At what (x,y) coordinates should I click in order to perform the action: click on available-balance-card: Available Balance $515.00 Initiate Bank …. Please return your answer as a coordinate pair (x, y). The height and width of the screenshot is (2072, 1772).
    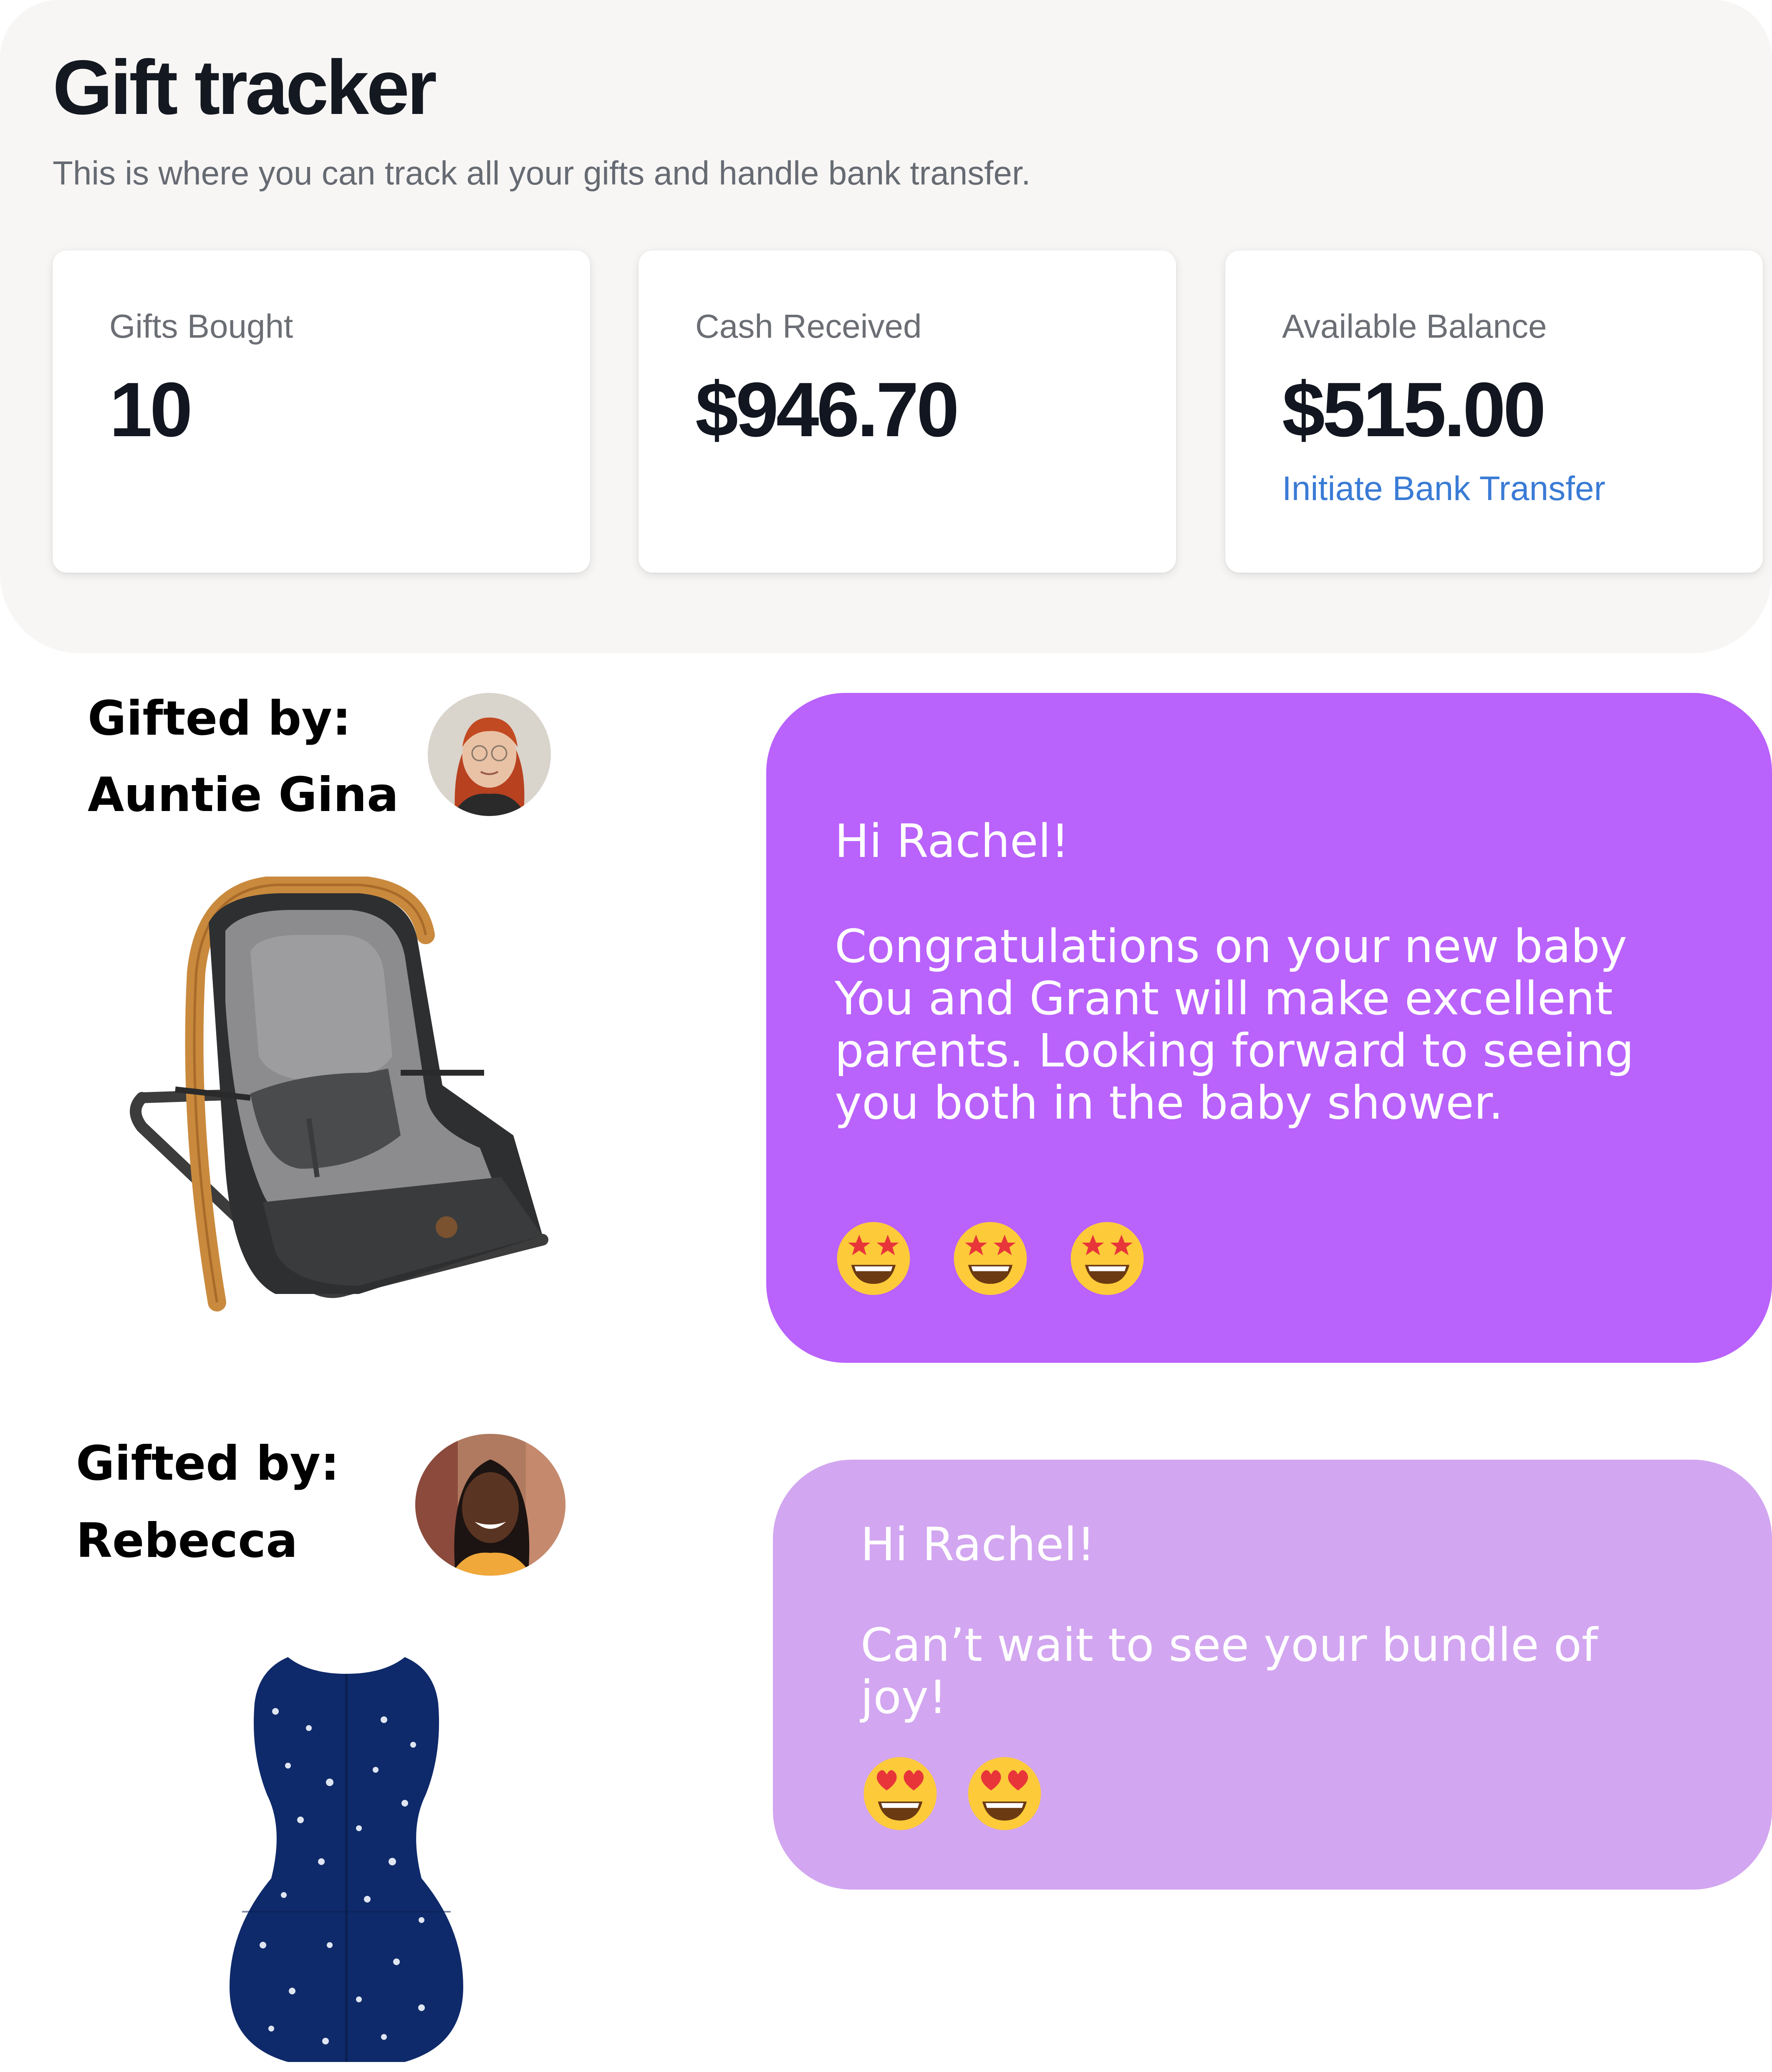
    Looking at the image, I should click on (1494, 411).